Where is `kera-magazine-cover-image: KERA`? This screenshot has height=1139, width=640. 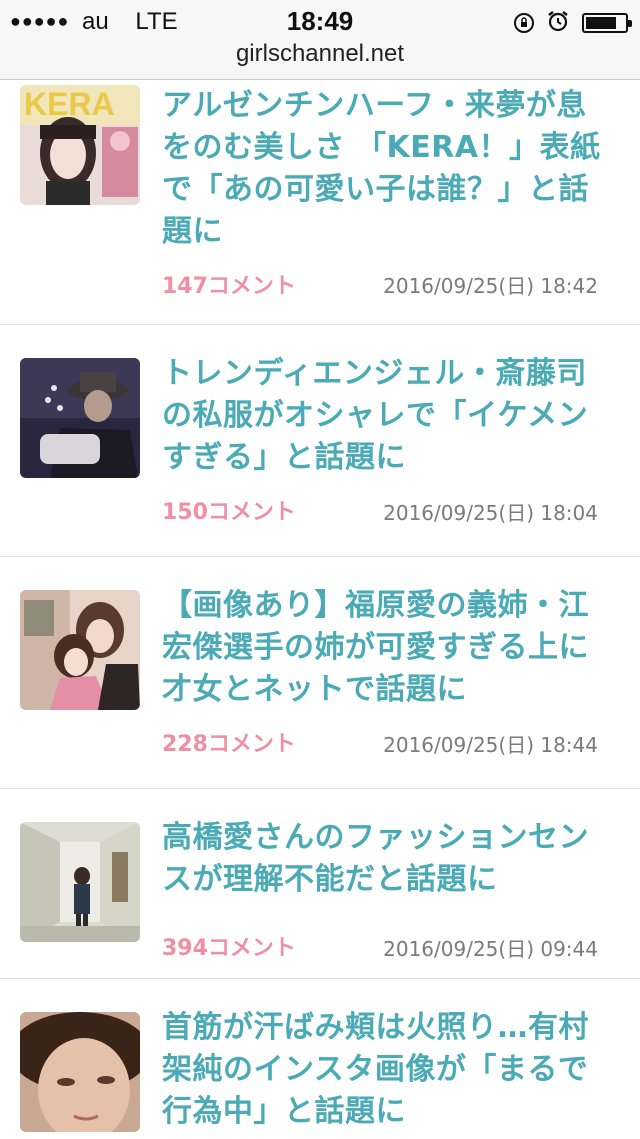 kera-magazine-cover-image: KERA is located at coordinates (80, 145).